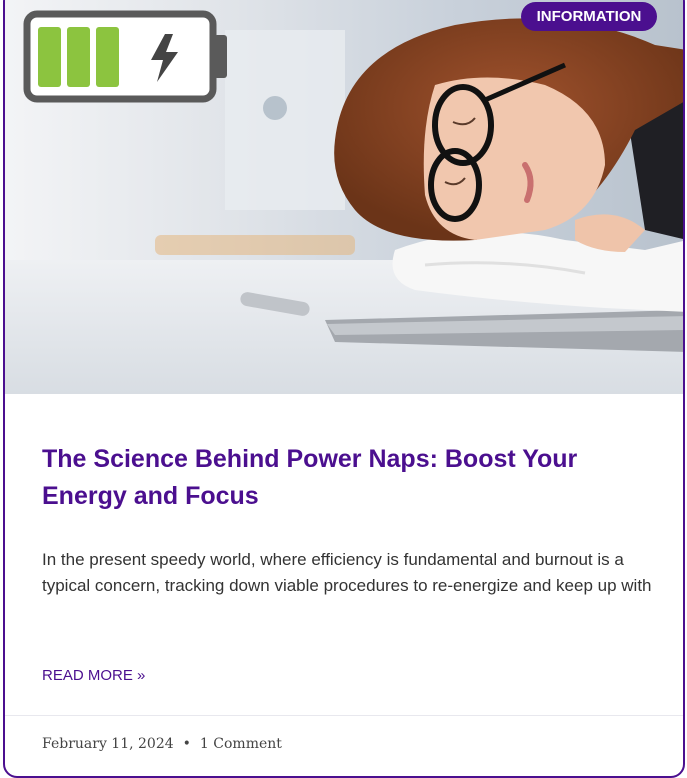 The width and height of the screenshot is (687, 778). Describe the element at coordinates (108, 744) in the screenshot. I see `post-date: February 11, 2024` at that location.